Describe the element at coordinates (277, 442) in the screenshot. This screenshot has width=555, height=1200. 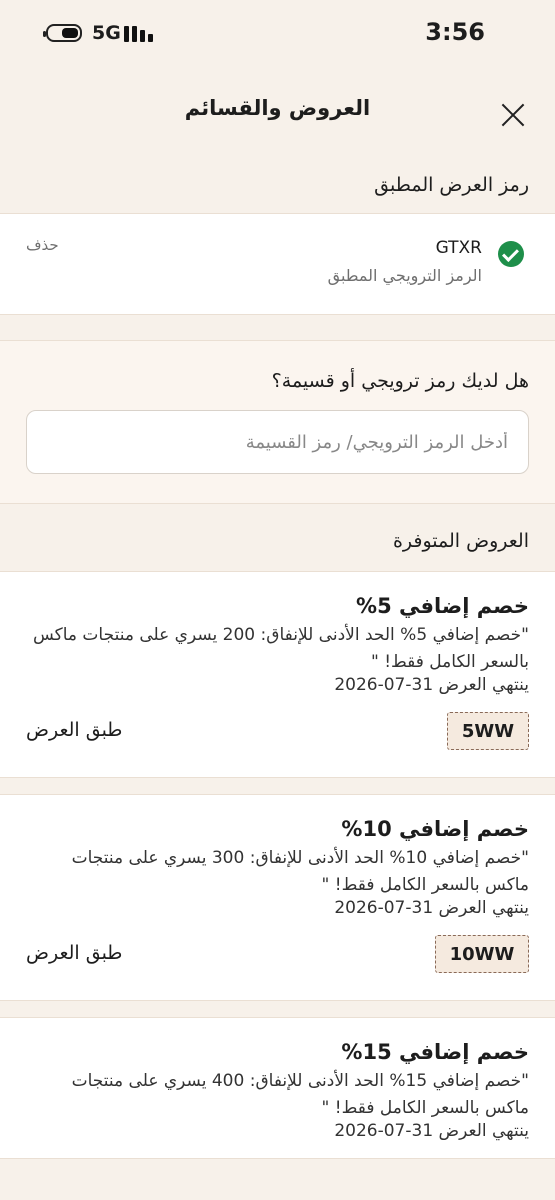
I see `promo-code-input` at that location.